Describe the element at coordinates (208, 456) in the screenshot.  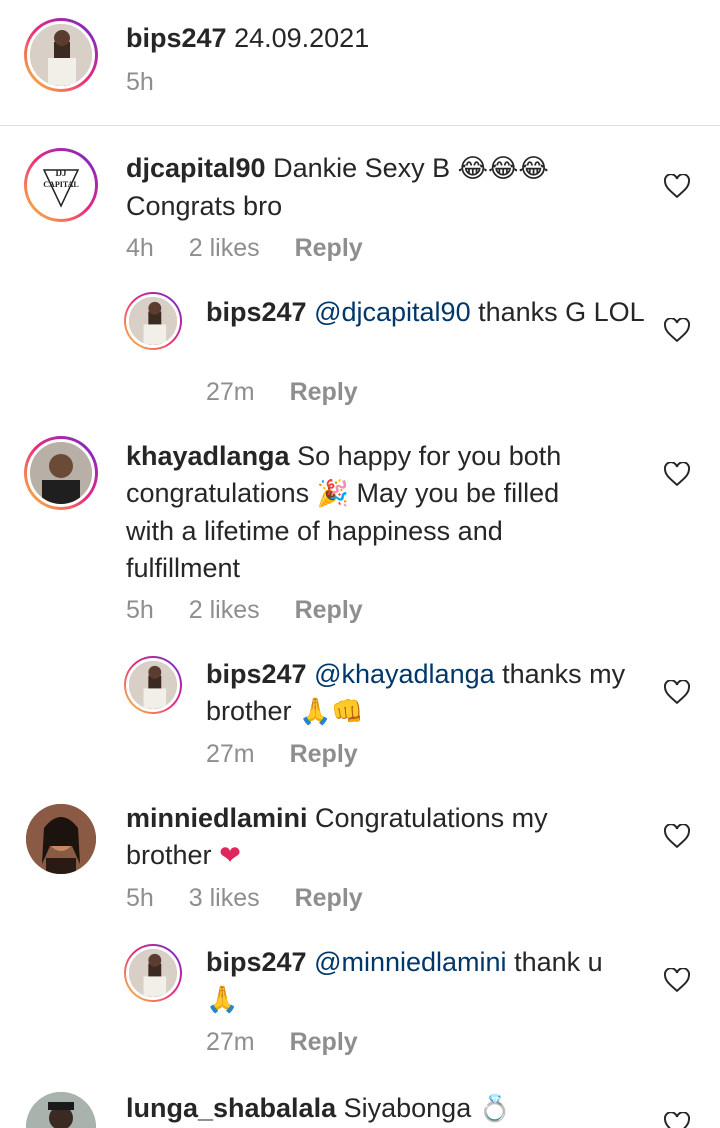
I see `comment-username: khayadlanga` at that location.